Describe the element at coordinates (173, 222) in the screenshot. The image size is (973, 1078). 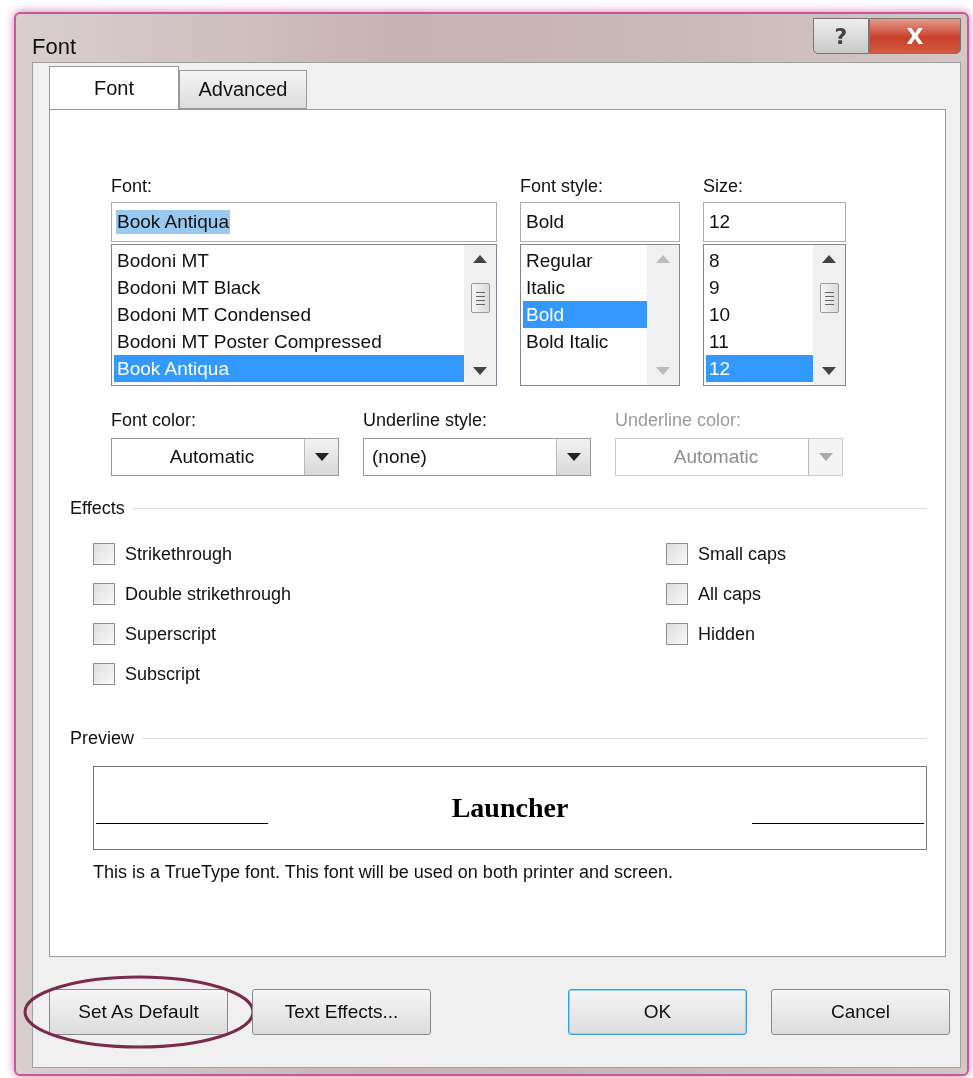
I see `field-value: Book Antiqua` at that location.